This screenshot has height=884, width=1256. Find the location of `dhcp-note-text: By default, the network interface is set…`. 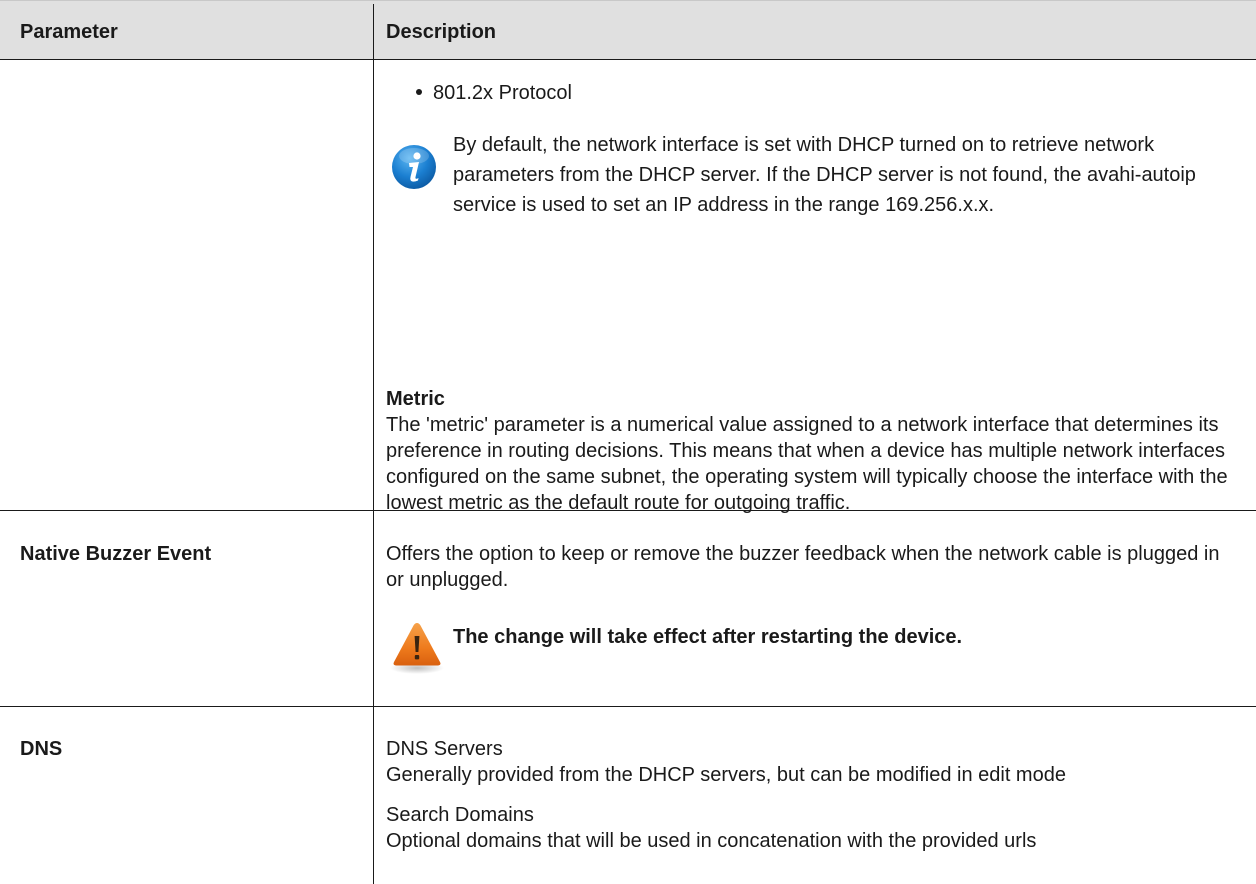

dhcp-note-text: By default, the network interface is set… is located at coordinates (824, 175).